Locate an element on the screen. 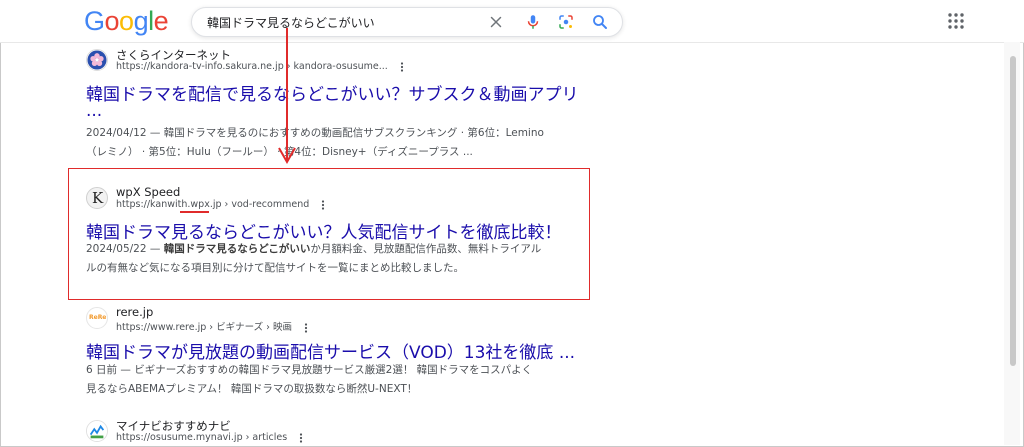  logo-letter: G is located at coordinates (94, 21).